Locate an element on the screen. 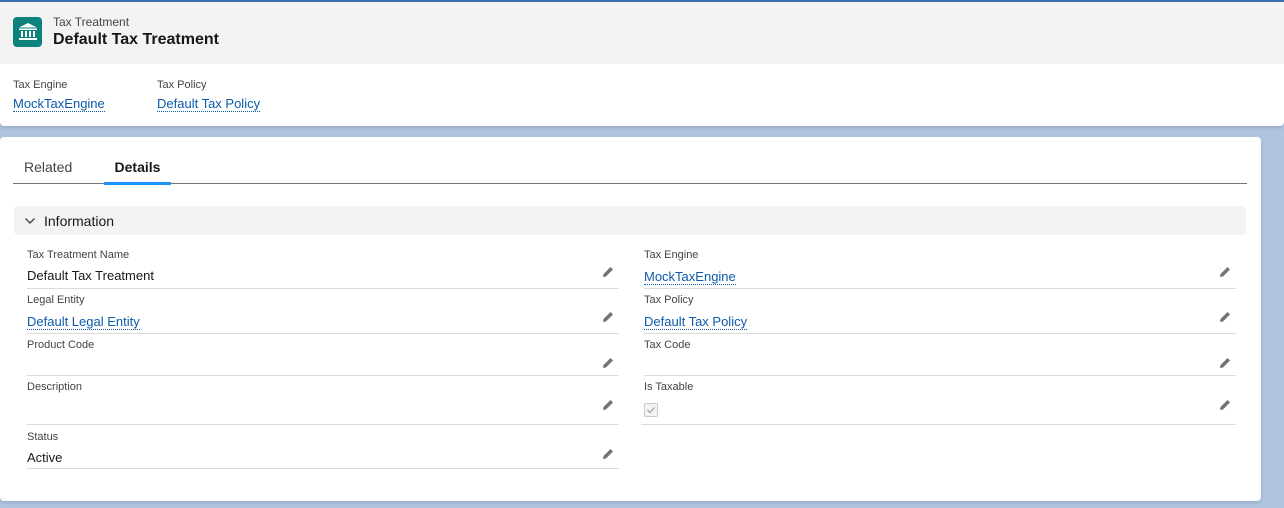 The width and height of the screenshot is (1284, 508). field-tax-treatment-name: Tax Treatment Name Default Tax Treatment is located at coordinates (323, 269).